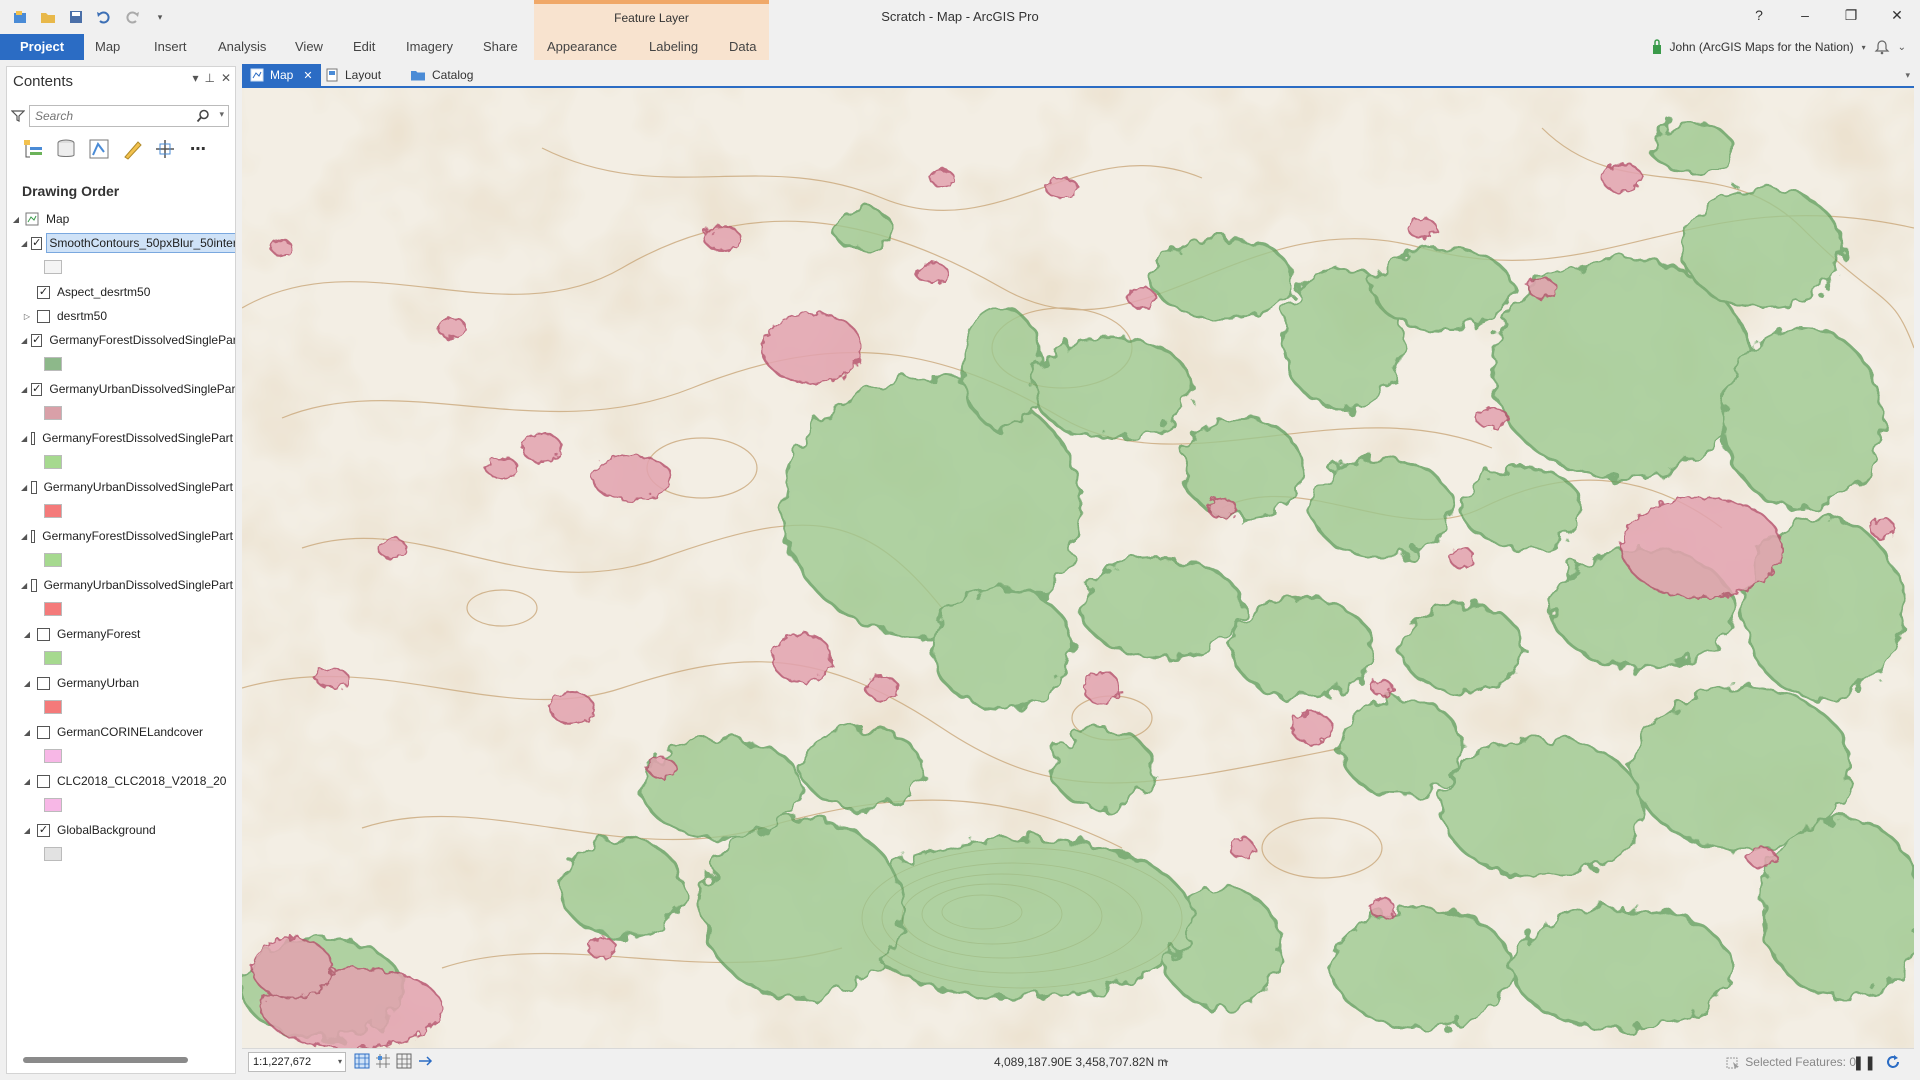  Describe the element at coordinates (1897, 15) in the screenshot. I see `close-window-button: ✕` at that location.